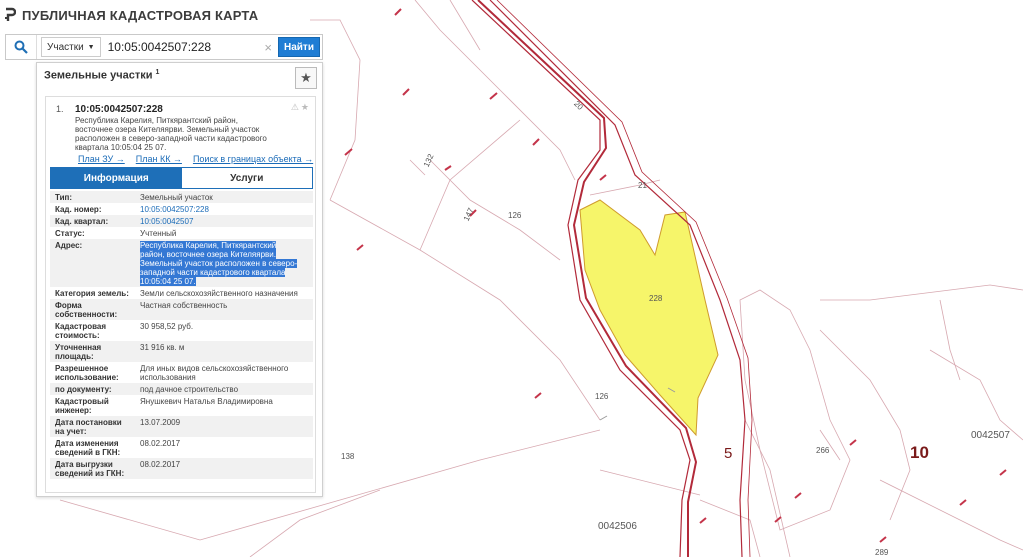 This screenshot has height=557, width=1023. I want to click on property-value-line: 30 958,52 руб., so click(167, 326).